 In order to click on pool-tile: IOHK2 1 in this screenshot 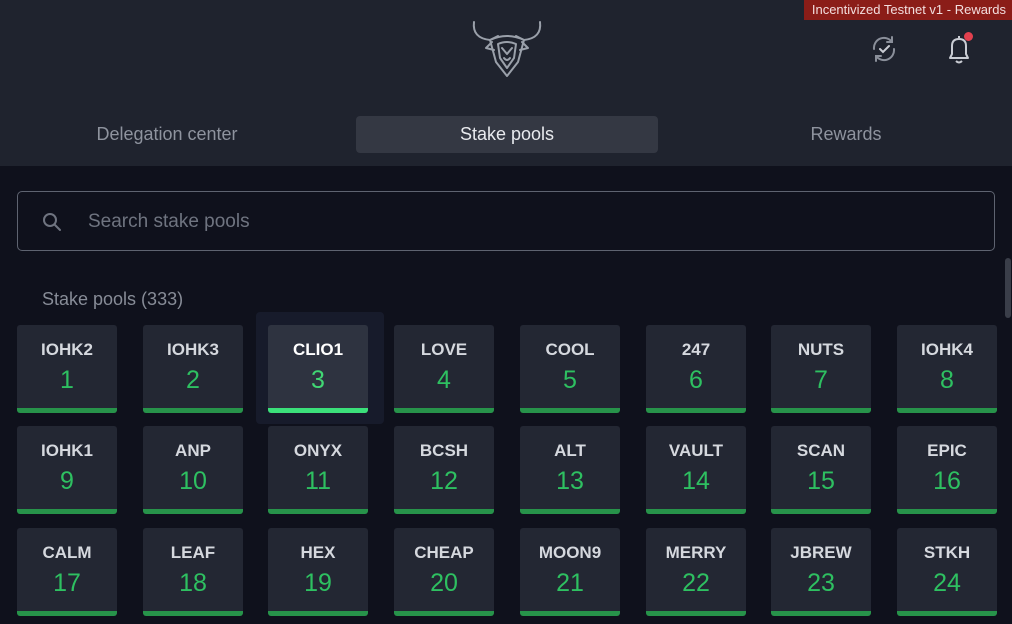, I will do `click(67, 369)`.